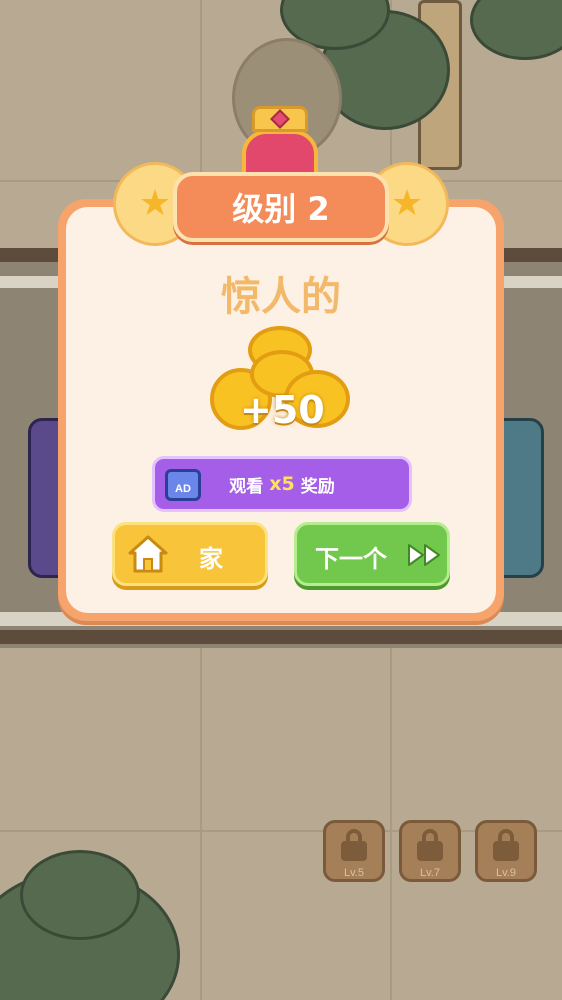 Image resolution: width=562 pixels, height=1000 pixels. I want to click on home-button: 家, so click(190, 554).